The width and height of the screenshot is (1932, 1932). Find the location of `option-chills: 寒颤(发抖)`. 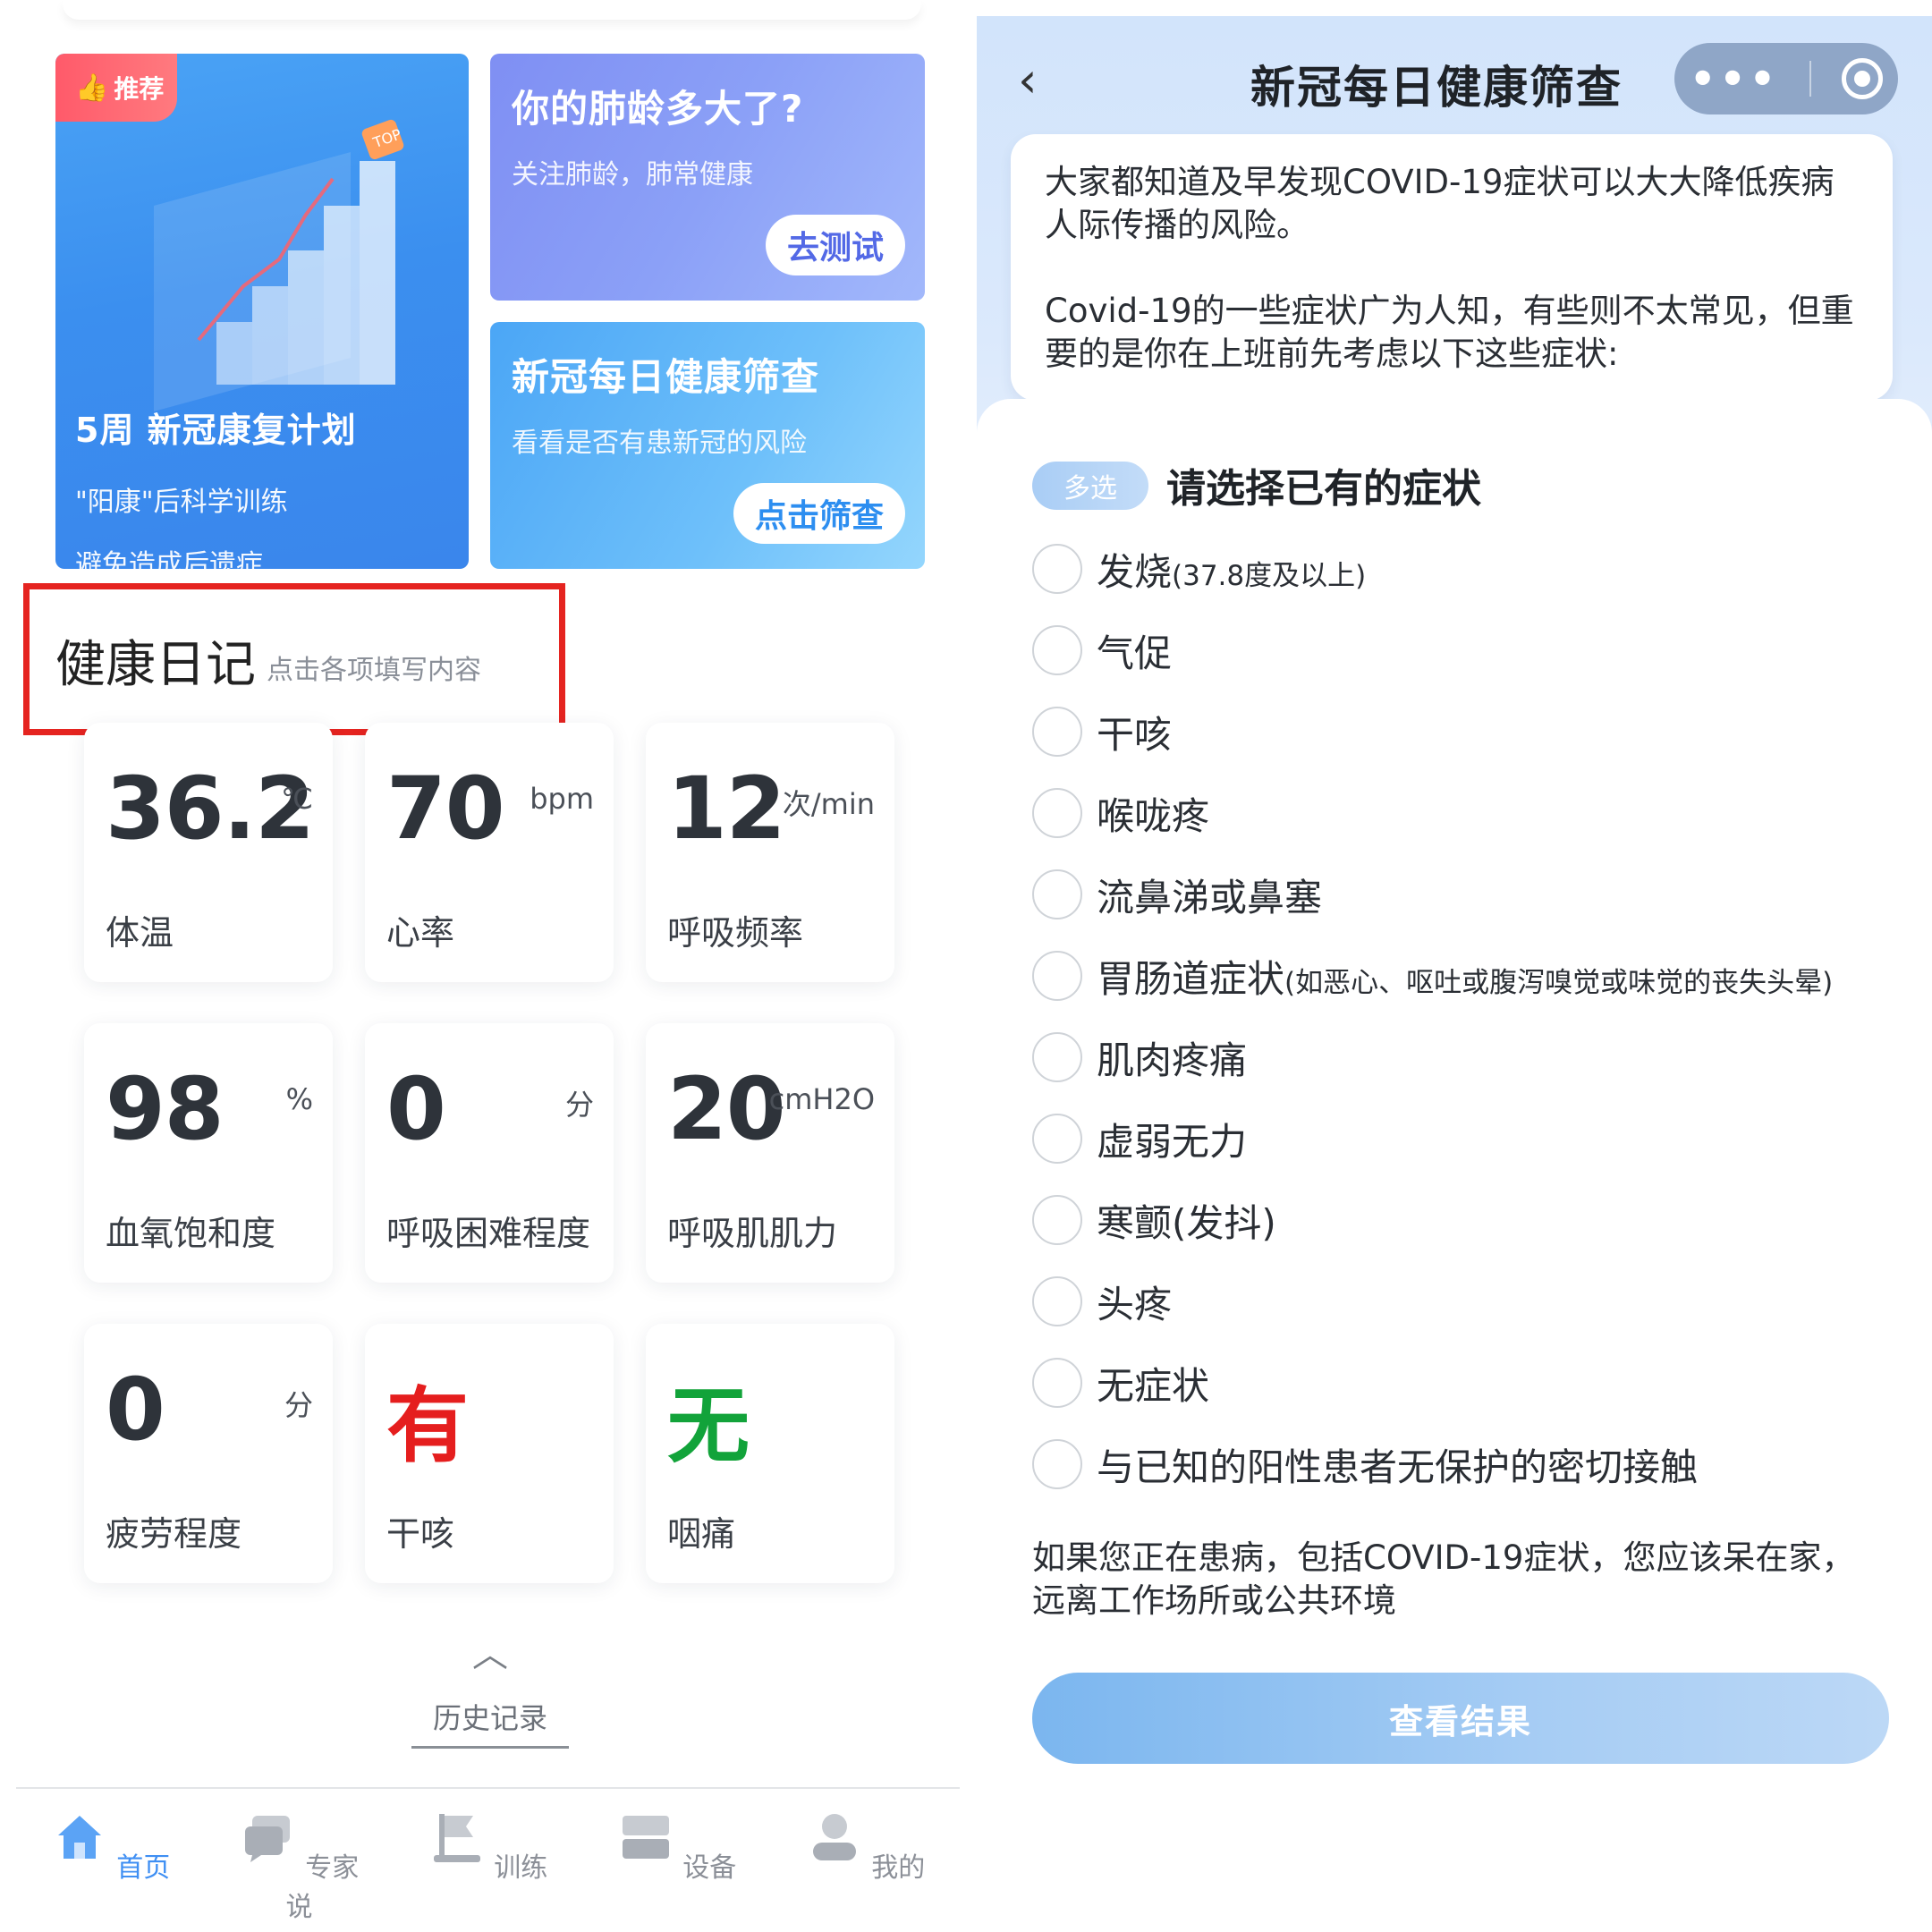

option-chills: 寒颤(发抖) is located at coordinates (1154, 1220).